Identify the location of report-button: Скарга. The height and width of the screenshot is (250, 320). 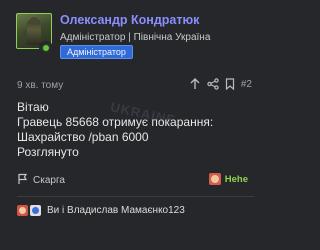
(41, 180).